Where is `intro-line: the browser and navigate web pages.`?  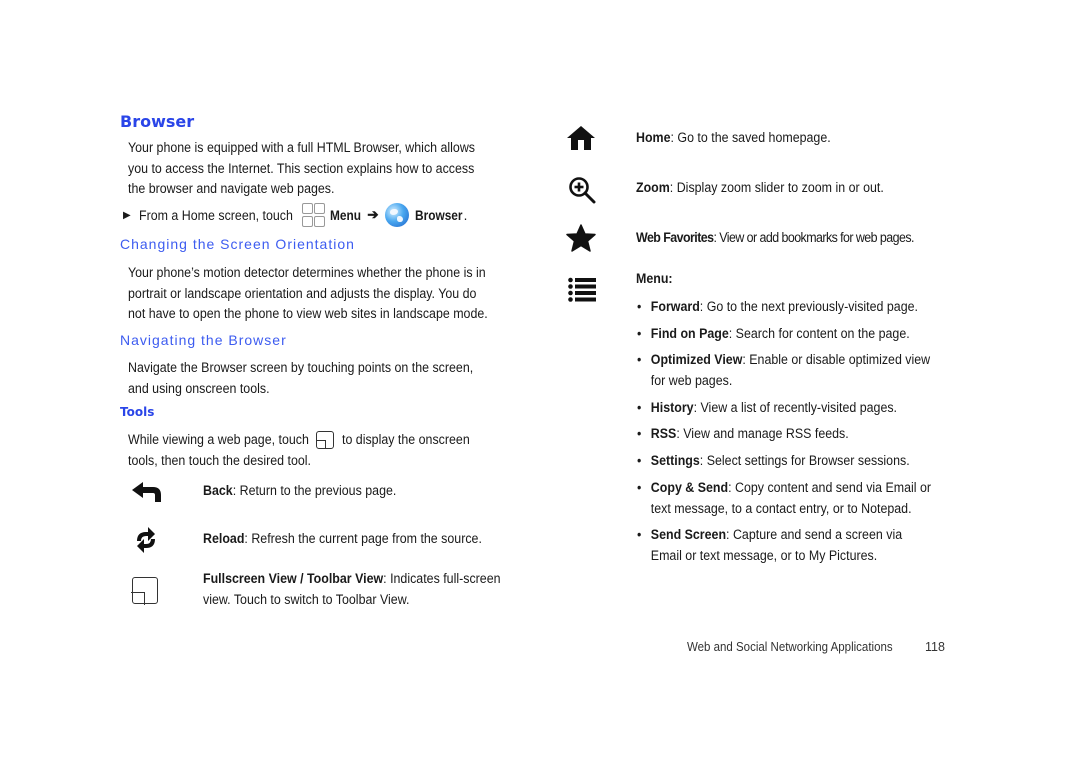 intro-line: the browser and navigate web pages. is located at coordinates (231, 188).